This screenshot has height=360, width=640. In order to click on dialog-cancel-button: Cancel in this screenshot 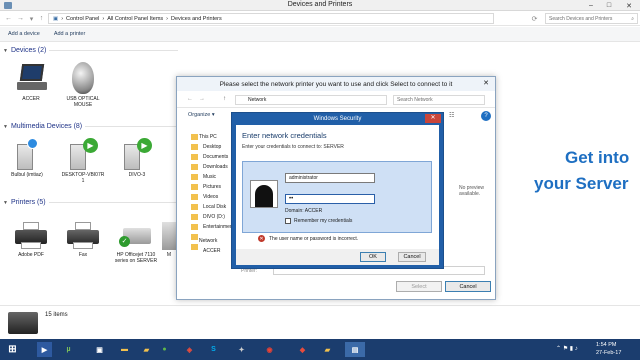, I will do `click(468, 286)`.